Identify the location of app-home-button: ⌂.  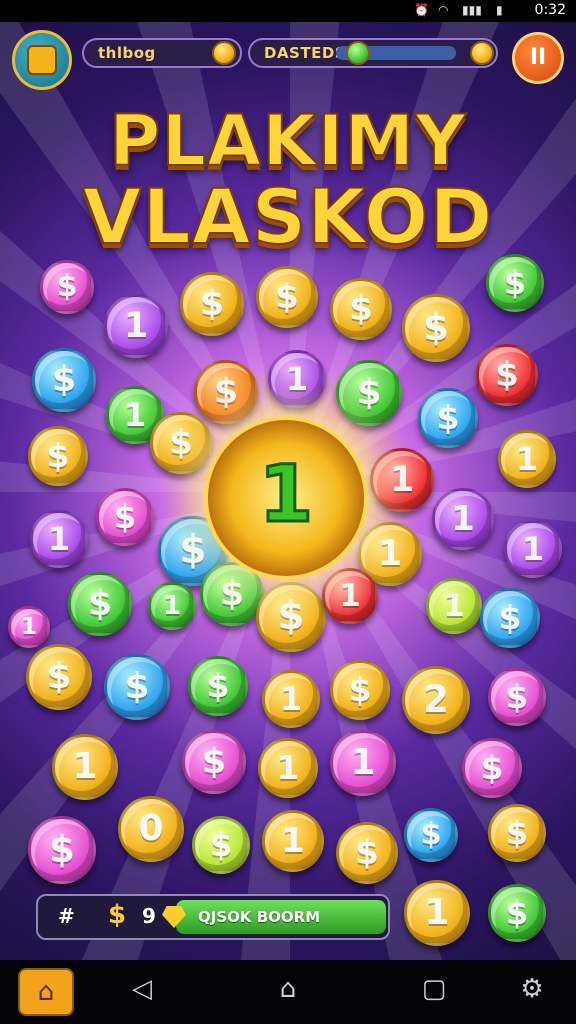
(46, 992).